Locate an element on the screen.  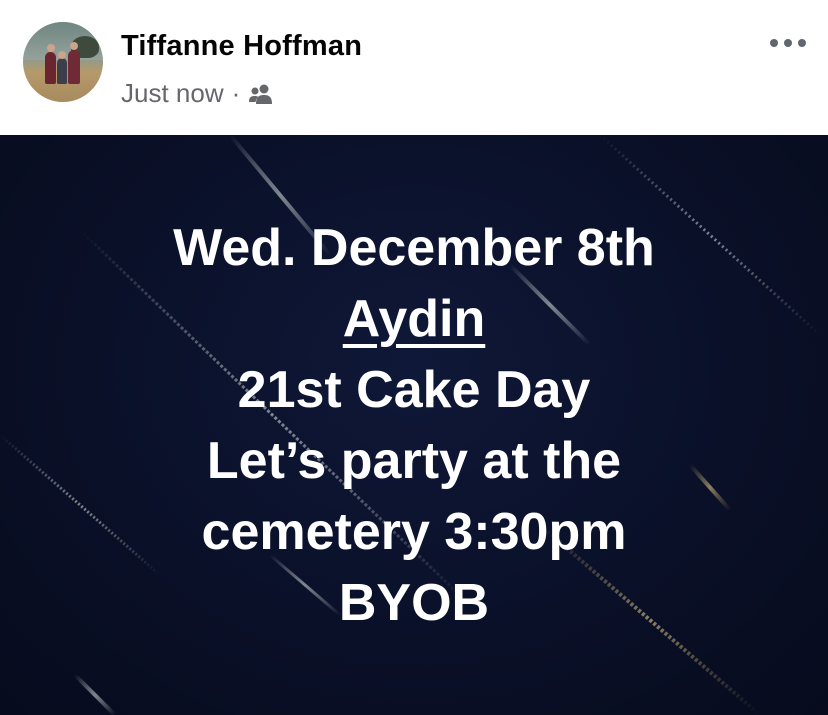
author-avatar is located at coordinates (63, 62).